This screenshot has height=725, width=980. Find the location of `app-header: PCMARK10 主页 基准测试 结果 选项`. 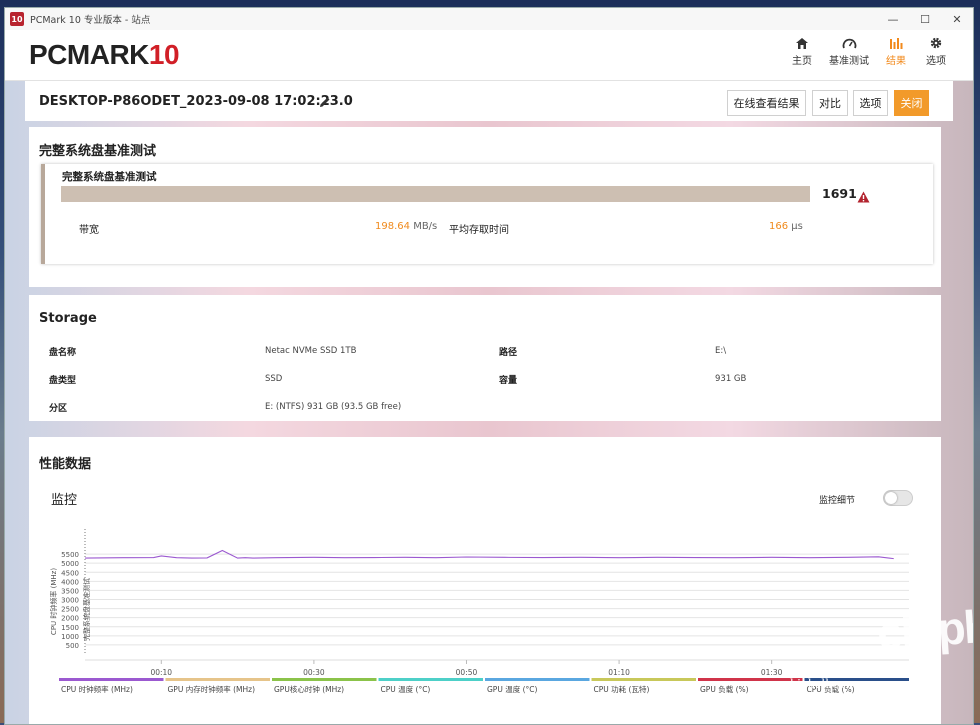

app-header: PCMARK10 主页 基准测试 结果 选项 is located at coordinates (489, 55).